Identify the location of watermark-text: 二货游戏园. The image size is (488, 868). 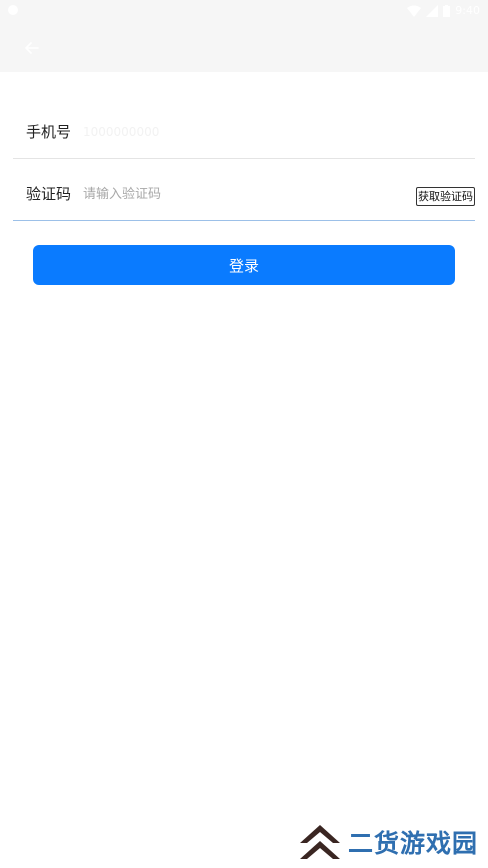
(413, 843).